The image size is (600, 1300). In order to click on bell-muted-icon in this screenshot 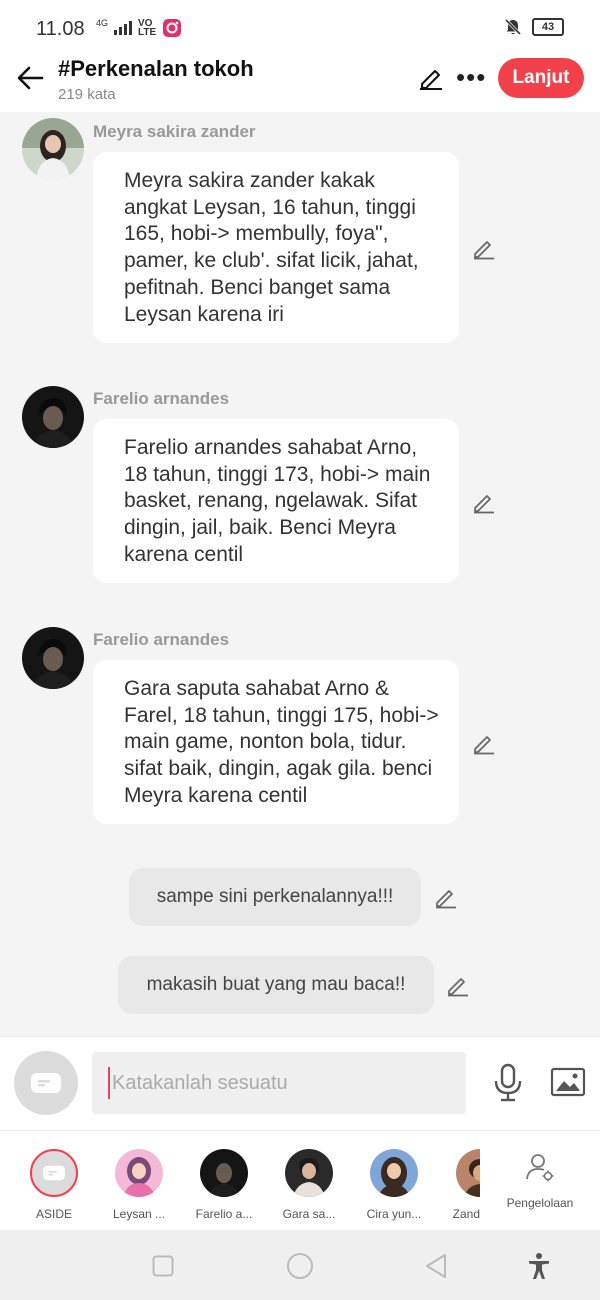, I will do `click(513, 27)`.